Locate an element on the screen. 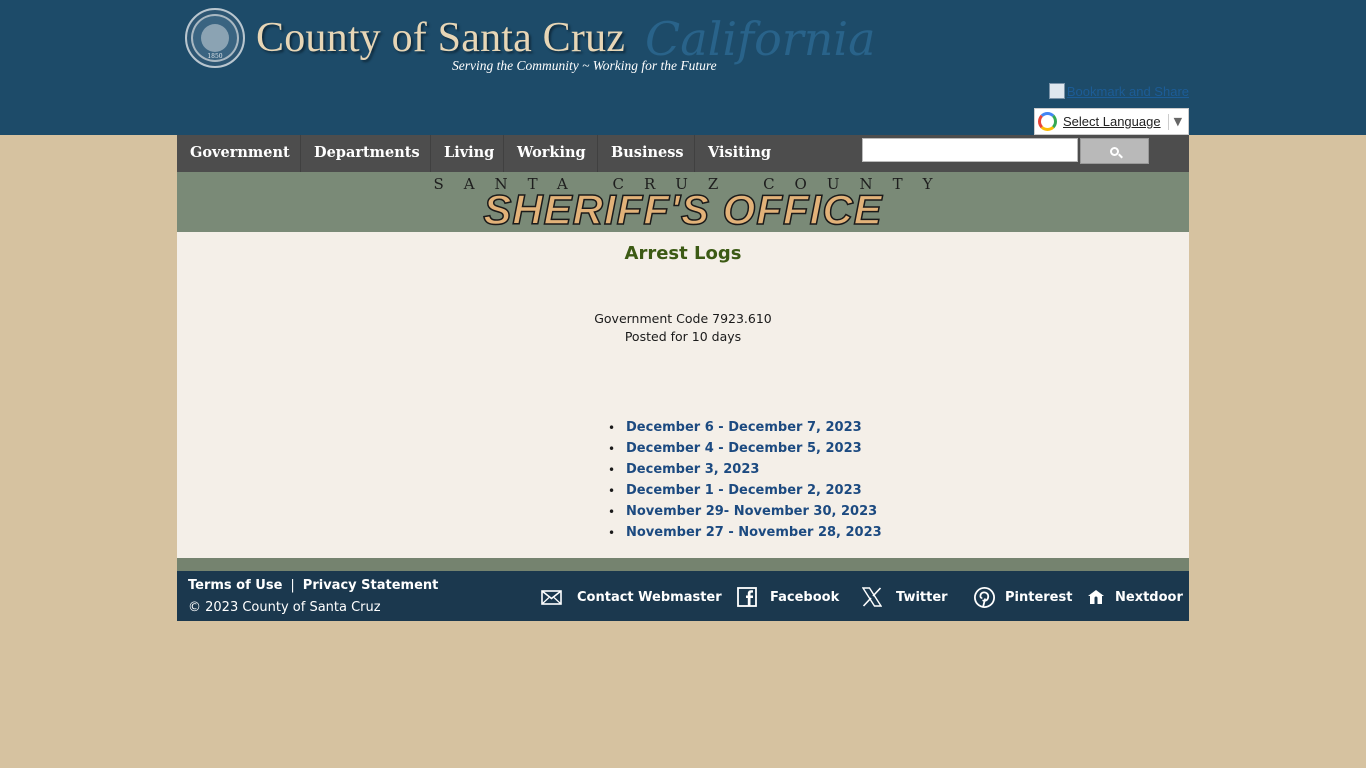 This screenshot has width=1366, height=768. nextdoor-icon is located at coordinates (1096, 597).